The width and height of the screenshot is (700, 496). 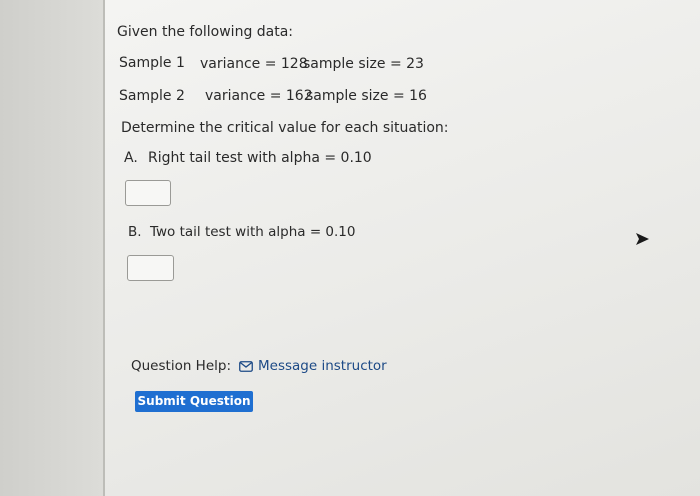 What do you see at coordinates (363, 64) in the screenshot?
I see `sample-1-size: sample size = 23` at bounding box center [363, 64].